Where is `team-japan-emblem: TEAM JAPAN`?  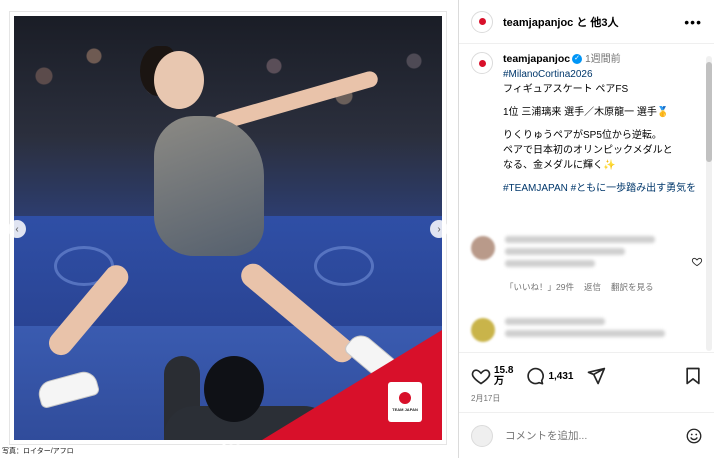
team-japan-emblem: TEAM JAPAN is located at coordinates (405, 402).